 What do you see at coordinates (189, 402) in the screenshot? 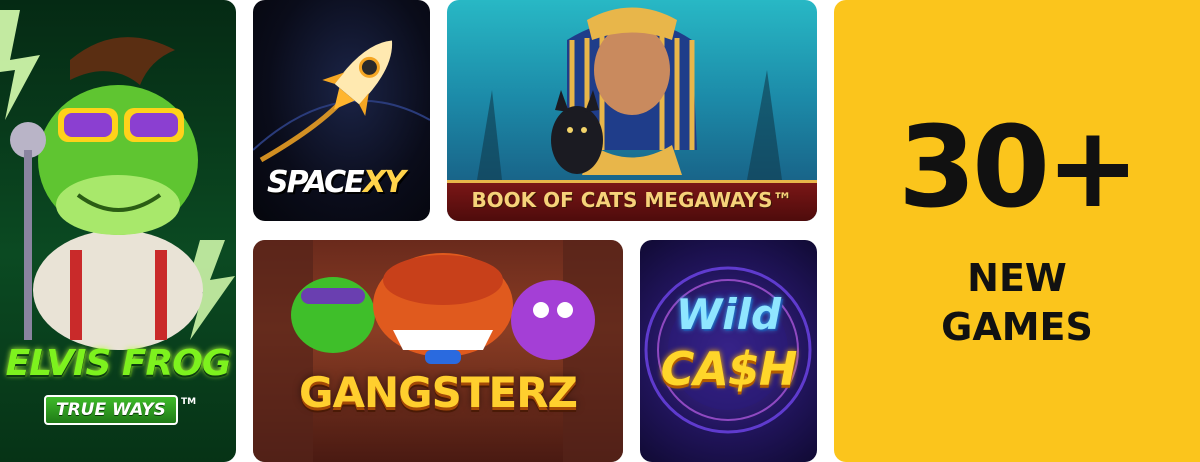
I see `elvis-frog-trademark: TM` at bounding box center [189, 402].